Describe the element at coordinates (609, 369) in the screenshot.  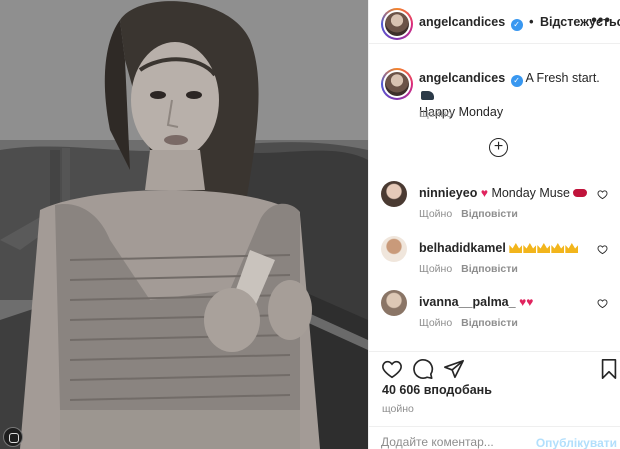
I see `bookmark-icon` at that location.